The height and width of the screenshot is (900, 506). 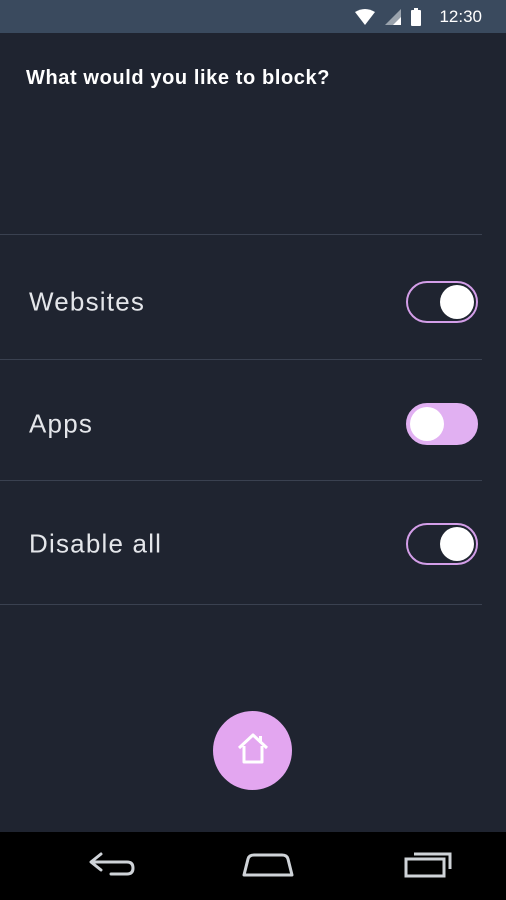 What do you see at coordinates (460, 16) in the screenshot?
I see `status-time: 12:30` at bounding box center [460, 16].